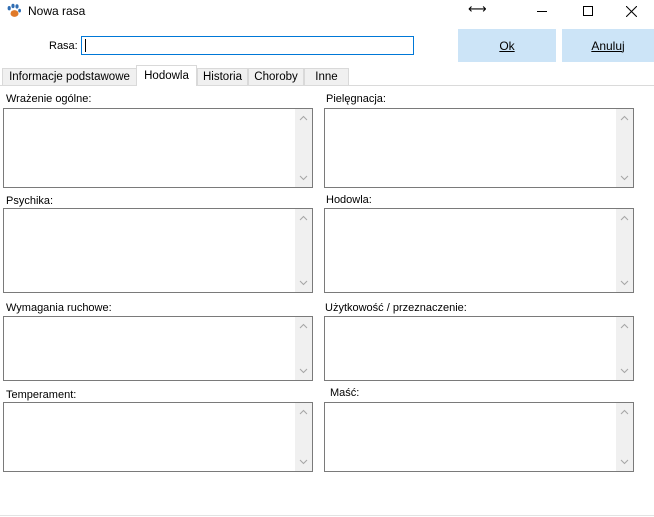 The image size is (654, 517). Describe the element at coordinates (158, 348) in the screenshot. I see `wymagania-textarea` at that location.